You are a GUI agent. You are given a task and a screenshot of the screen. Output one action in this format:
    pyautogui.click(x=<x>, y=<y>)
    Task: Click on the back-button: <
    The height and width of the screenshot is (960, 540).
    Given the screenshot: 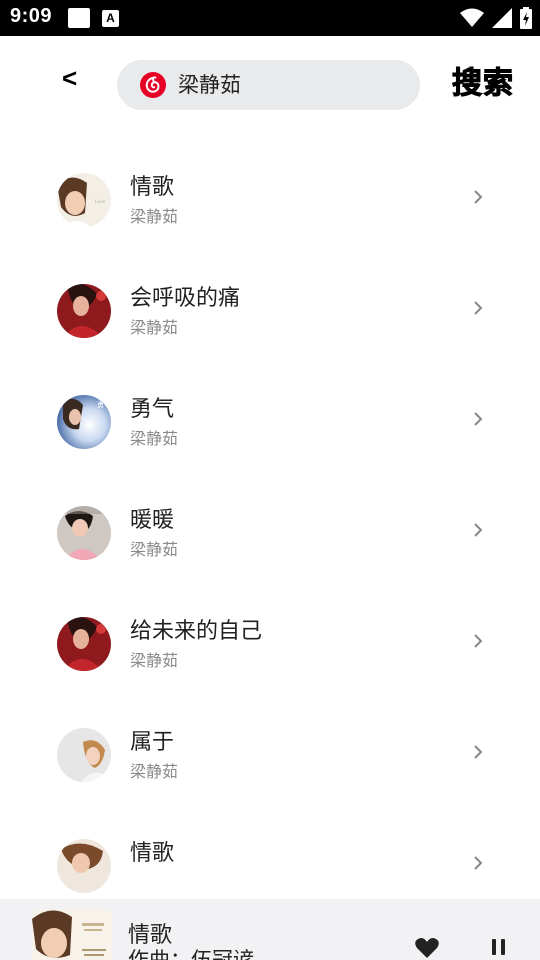 What is the action you would take?
    pyautogui.click(x=77, y=80)
    